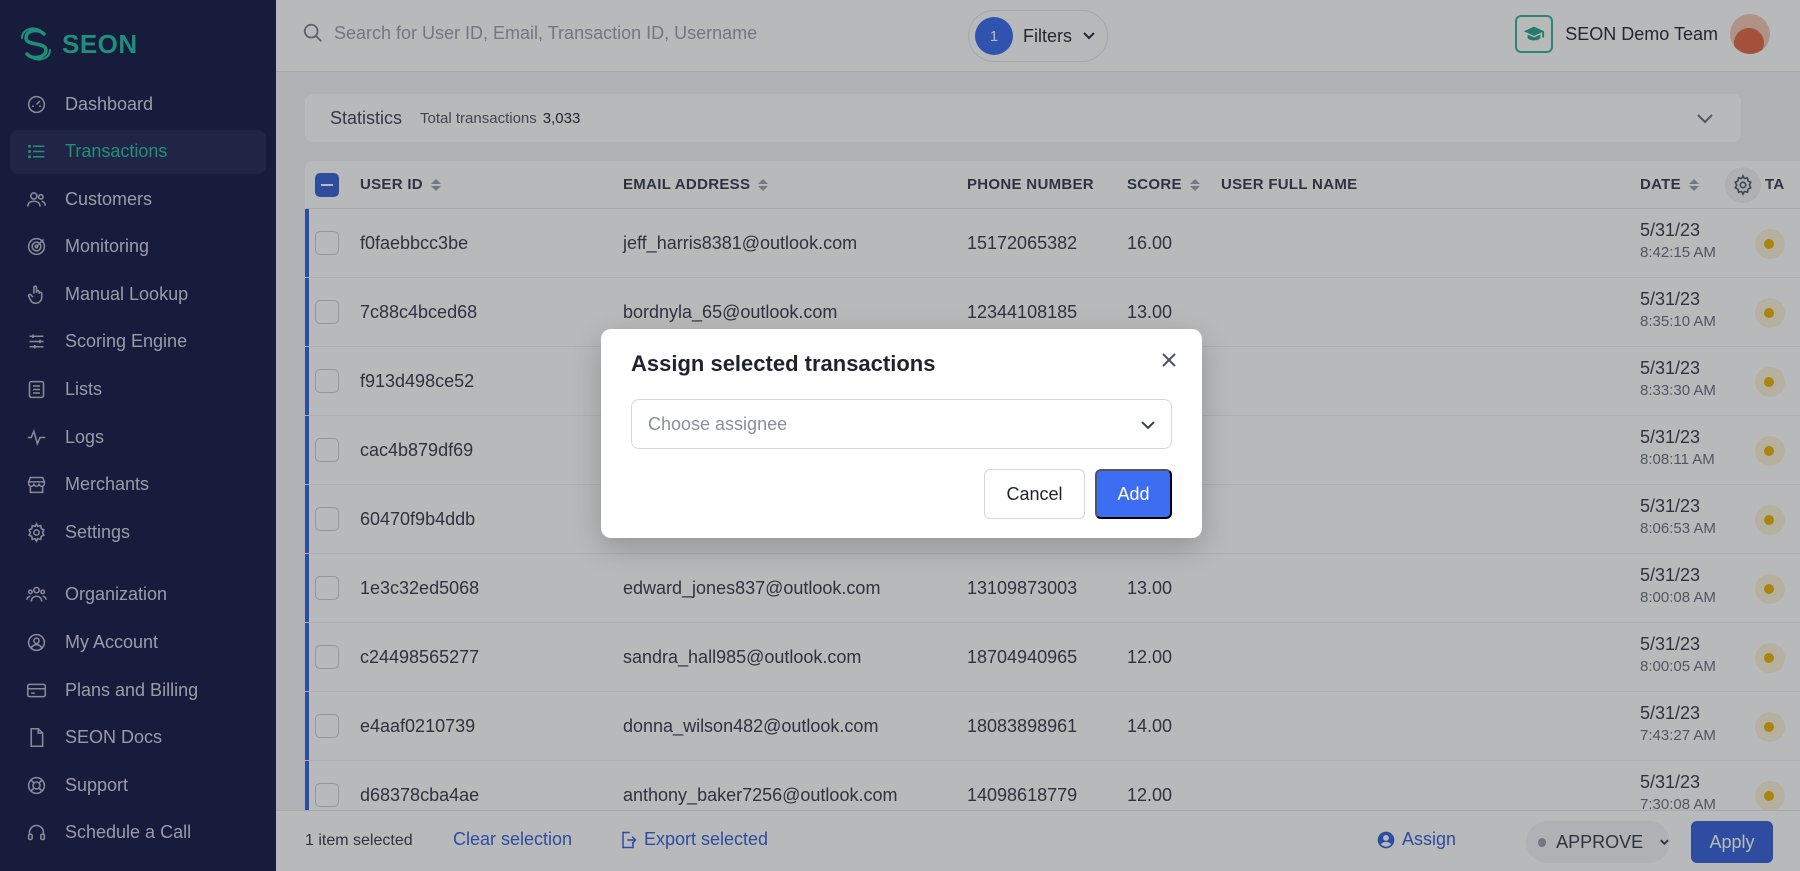  What do you see at coordinates (1133, 494) in the screenshot?
I see `add-button: Add` at bounding box center [1133, 494].